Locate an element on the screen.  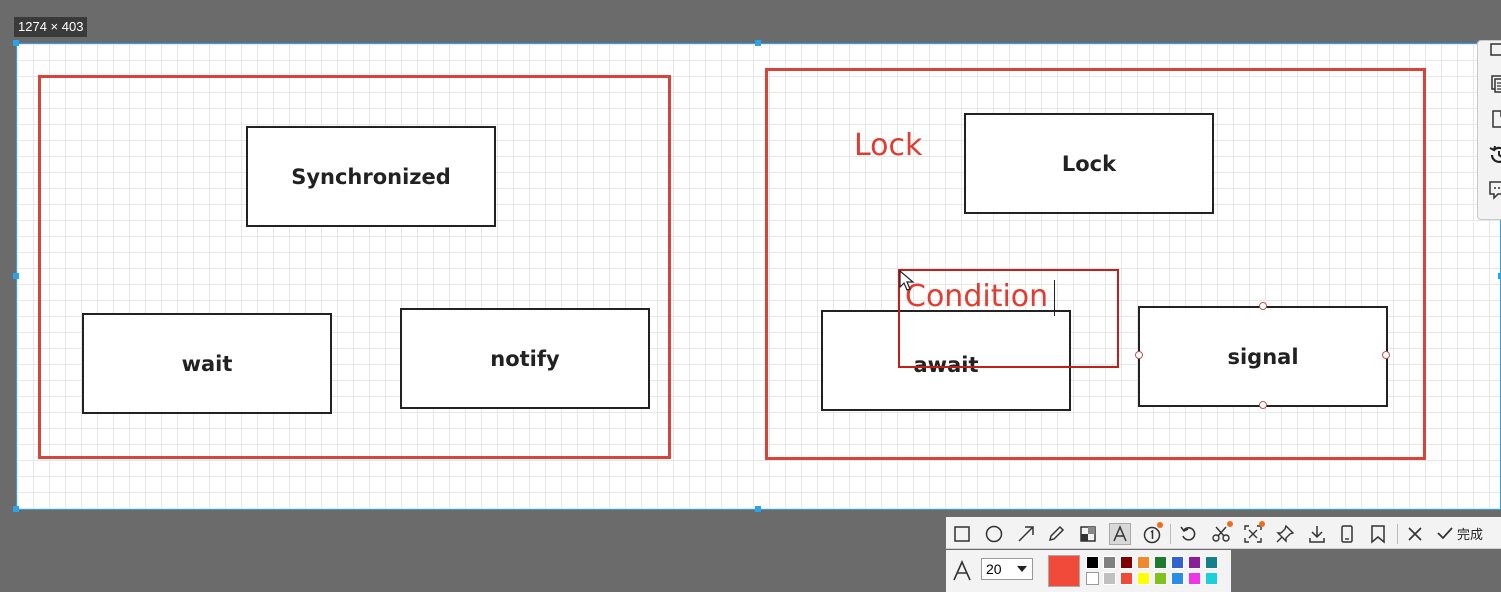
ocr-badge-dot is located at coordinates (1262, 524).